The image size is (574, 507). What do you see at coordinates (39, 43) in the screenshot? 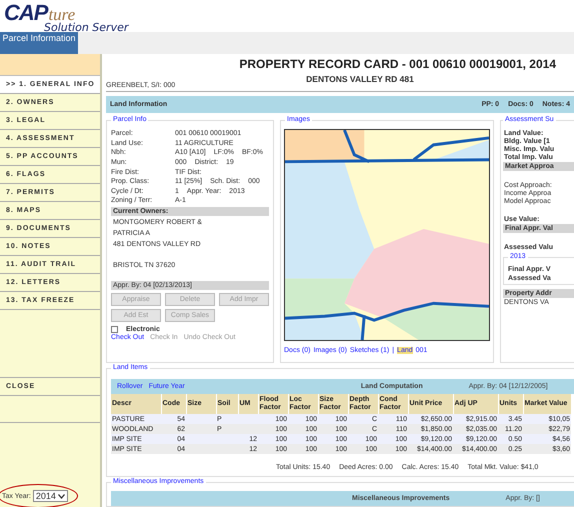
I see `tab: Parcel Information` at bounding box center [39, 43].